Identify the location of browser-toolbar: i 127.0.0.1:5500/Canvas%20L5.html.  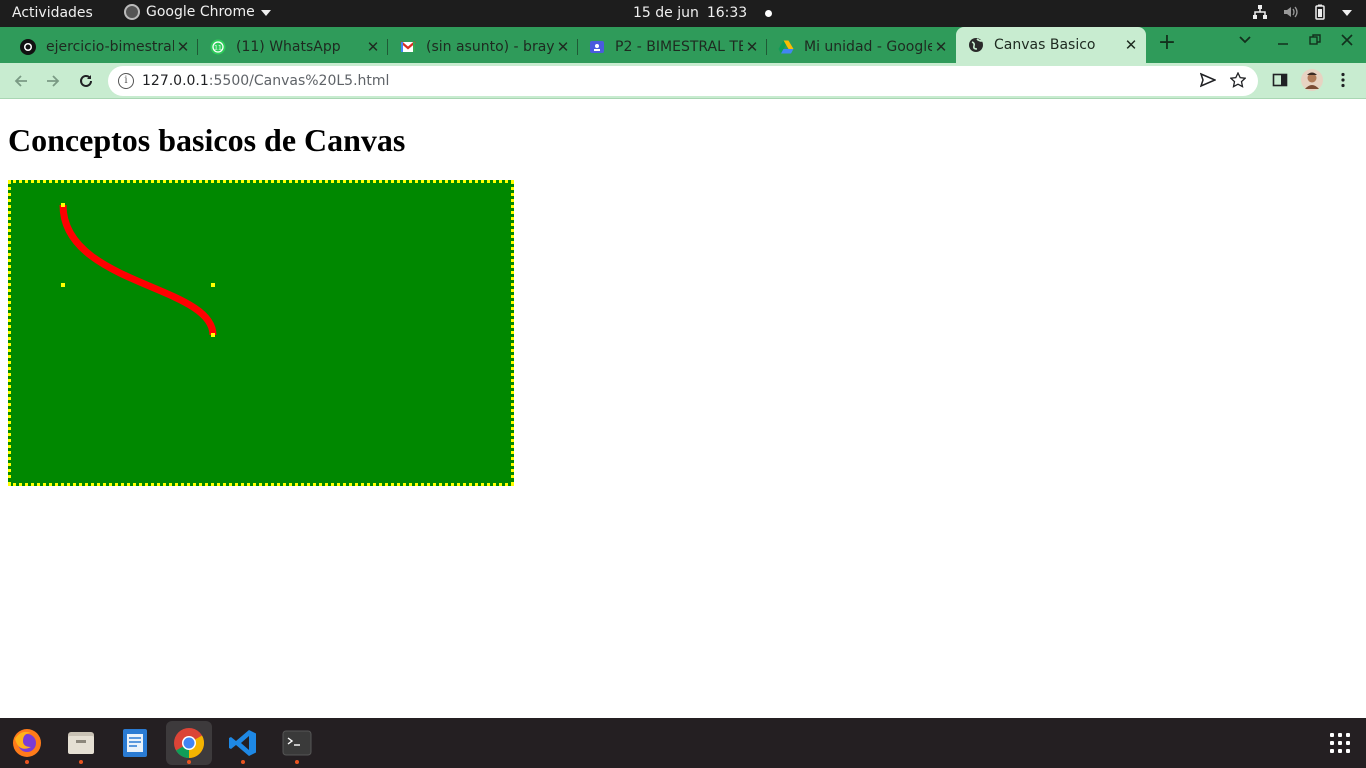
(683, 81).